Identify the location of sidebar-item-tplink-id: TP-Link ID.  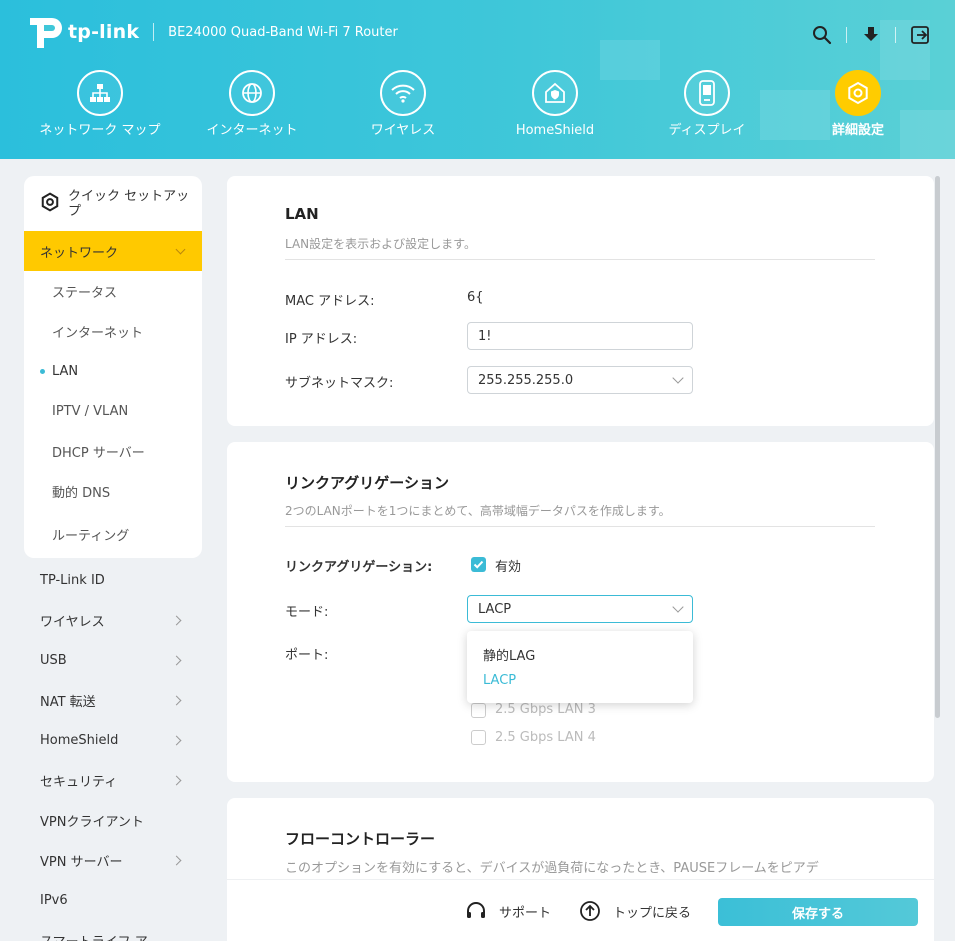
(113, 580).